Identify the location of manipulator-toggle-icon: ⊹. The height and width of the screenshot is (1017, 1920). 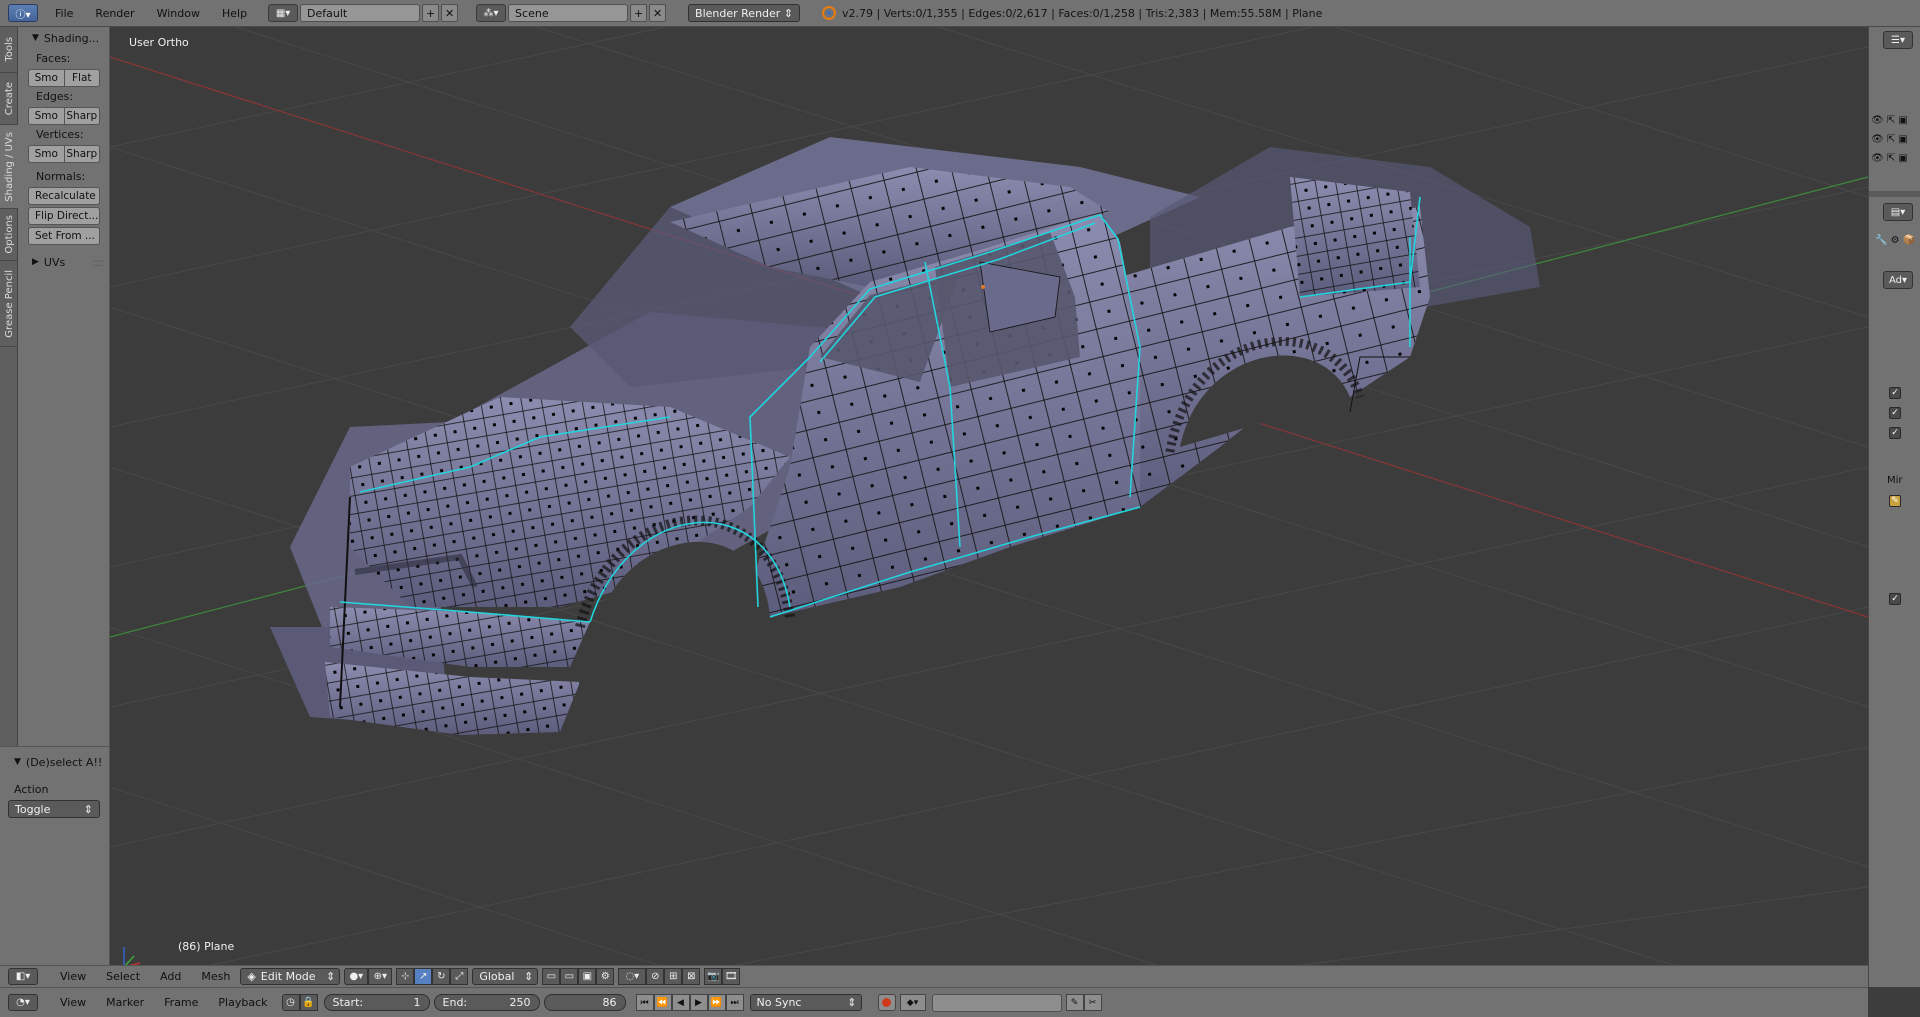
(405, 976).